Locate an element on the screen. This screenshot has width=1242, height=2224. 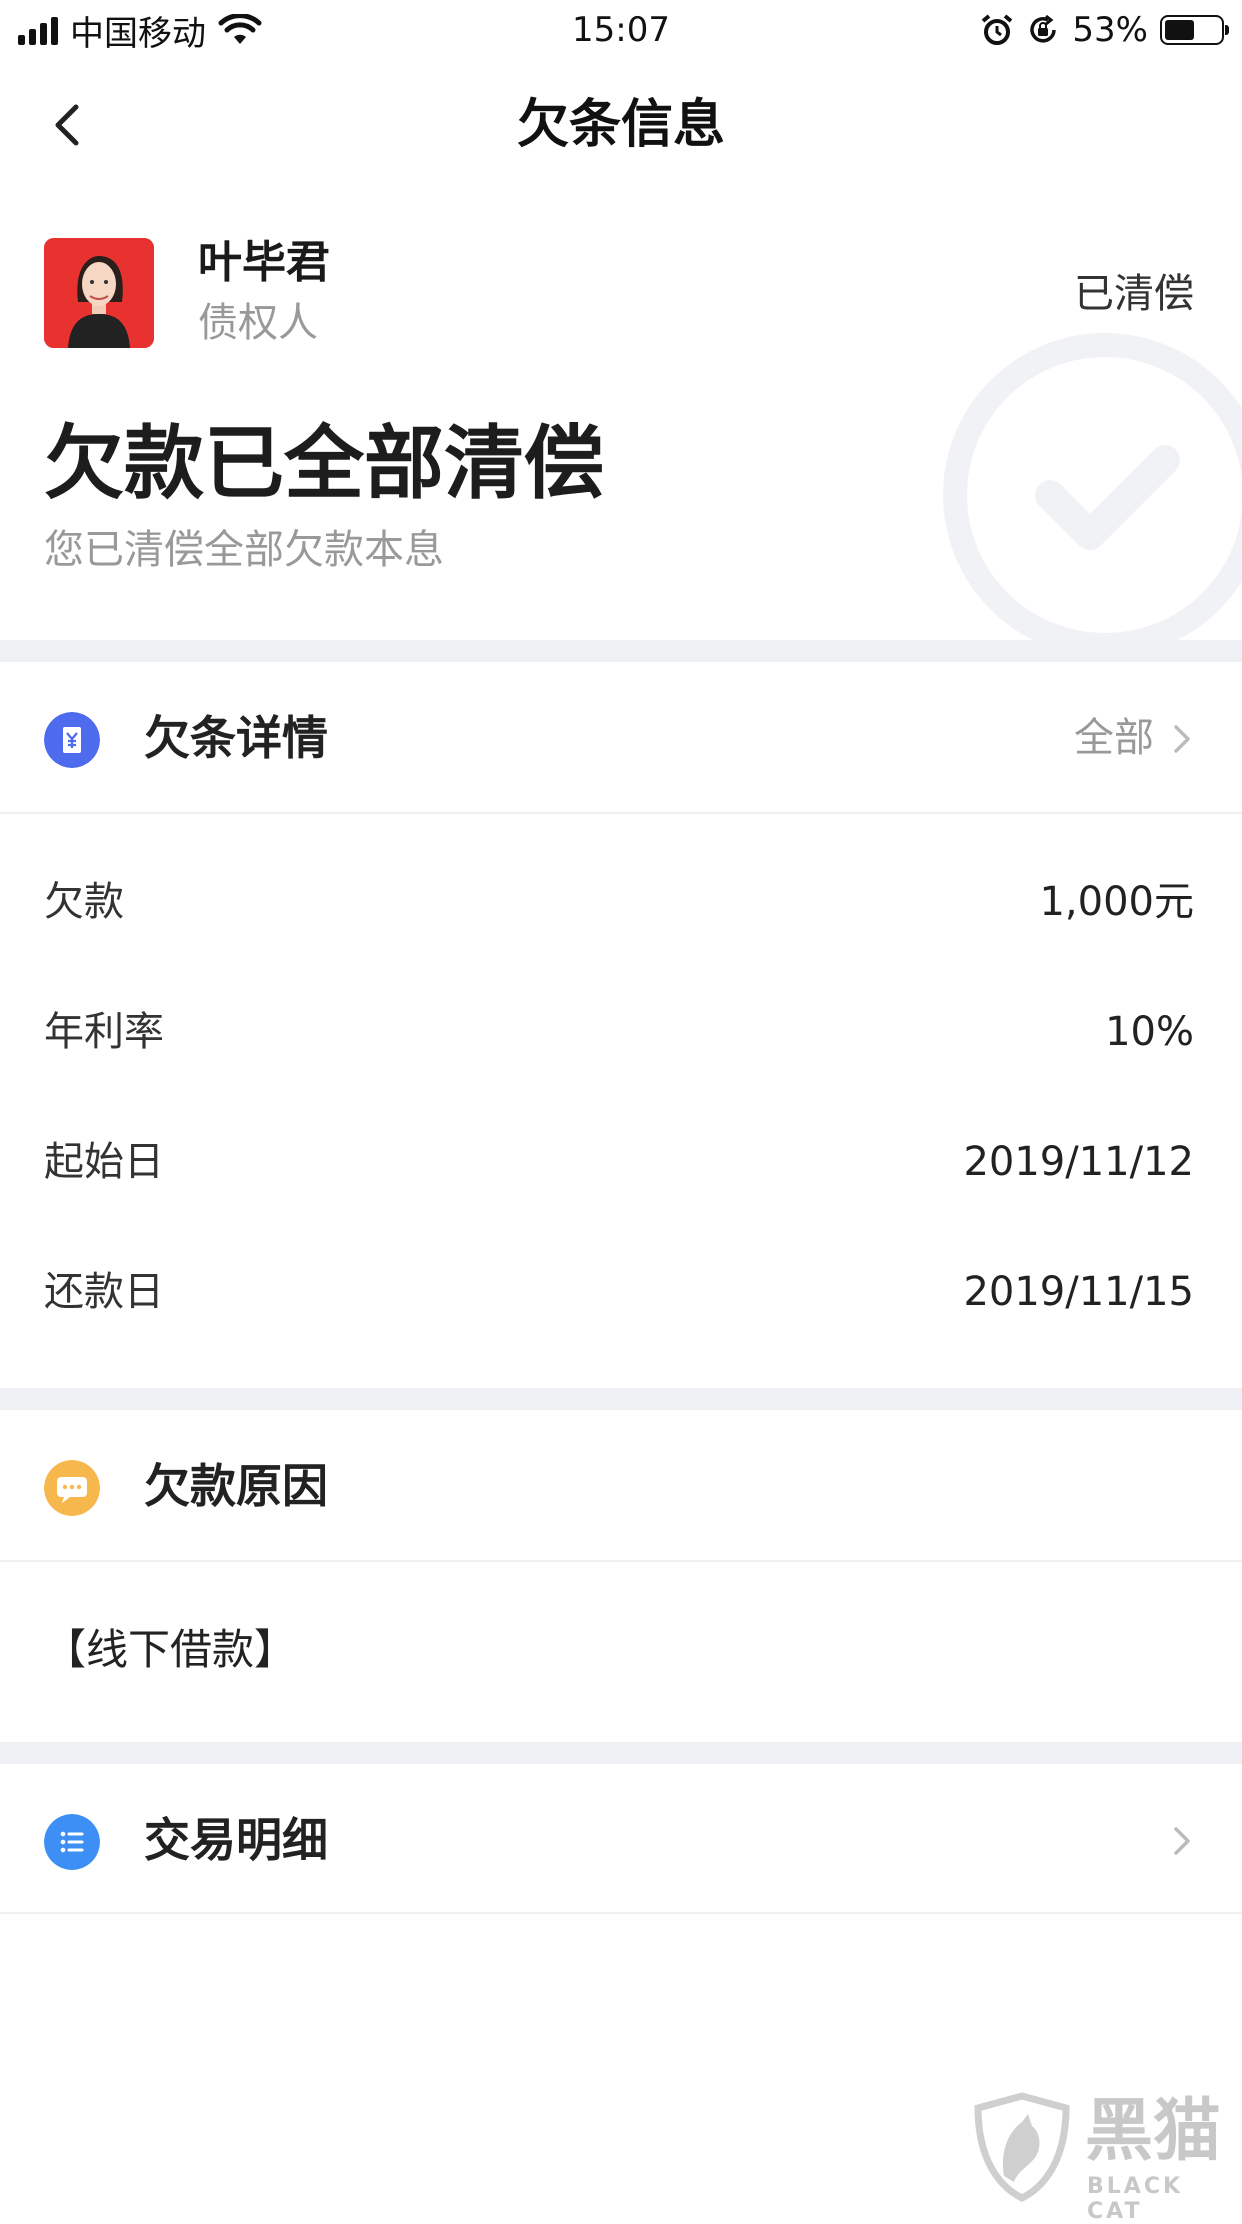
details-header: 欠条详情 全部 is located at coordinates (621, 737).